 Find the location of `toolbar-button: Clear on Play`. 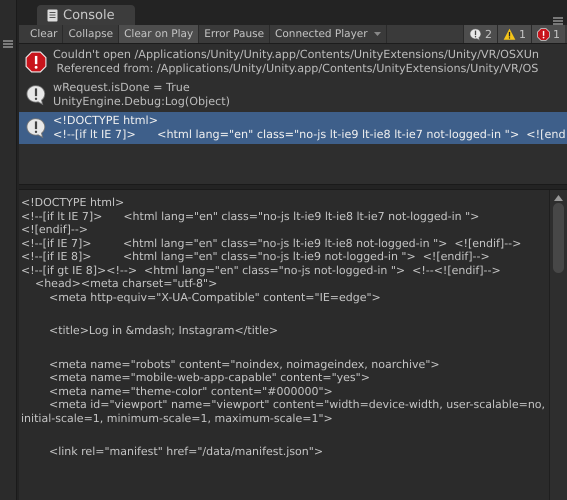

toolbar-button: Clear on Play is located at coordinates (159, 34).